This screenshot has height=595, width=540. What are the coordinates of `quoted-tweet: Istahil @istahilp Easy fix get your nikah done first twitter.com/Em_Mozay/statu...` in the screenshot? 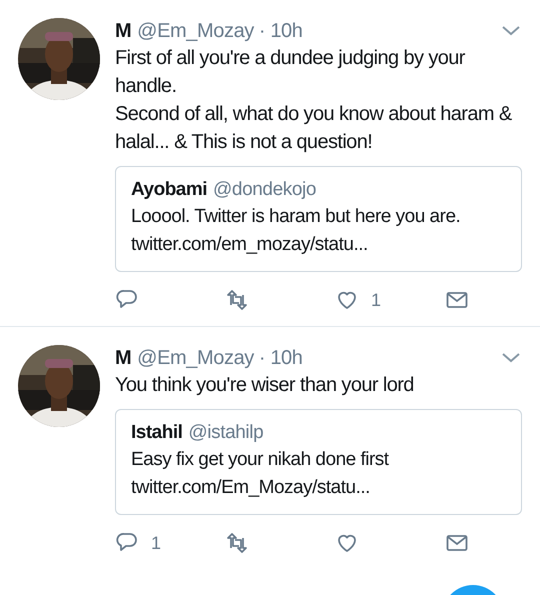 It's located at (318, 462).